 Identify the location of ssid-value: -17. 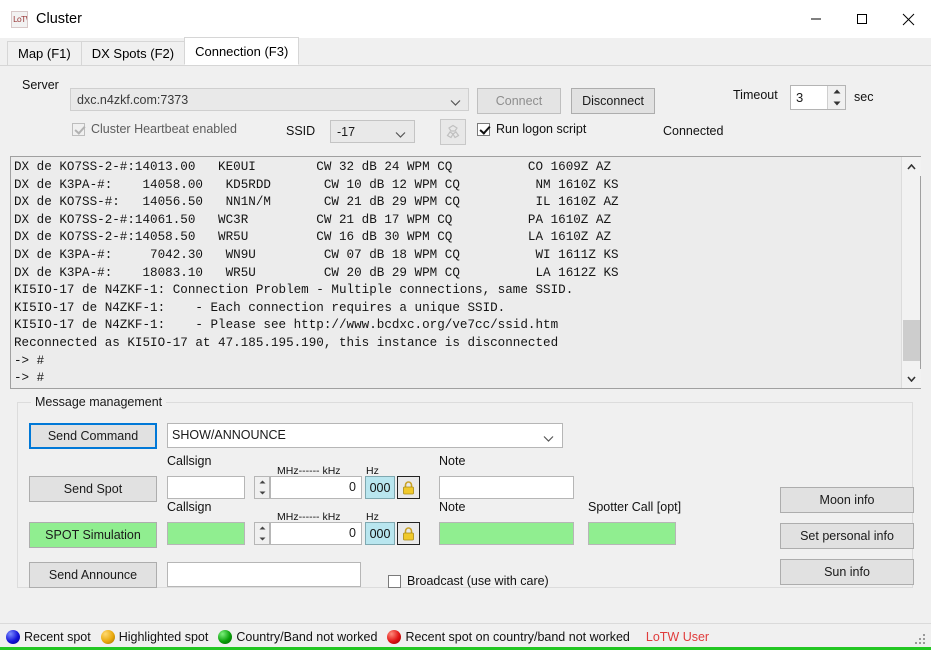
(346, 131).